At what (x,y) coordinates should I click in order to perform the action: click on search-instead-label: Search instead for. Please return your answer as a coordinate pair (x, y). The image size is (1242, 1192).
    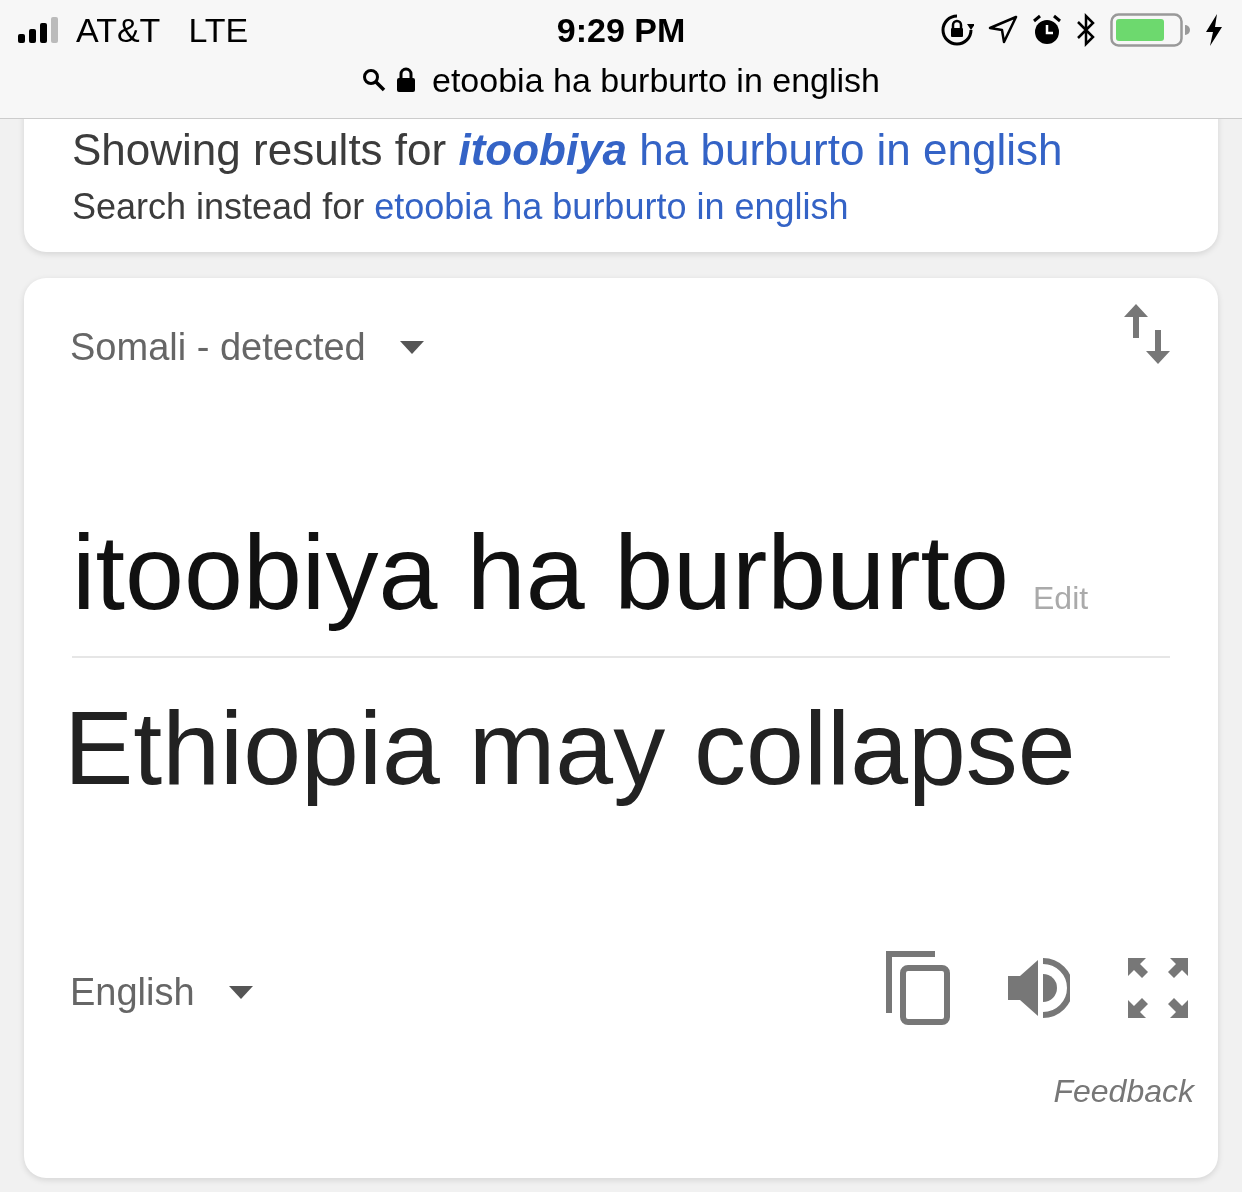
    Looking at the image, I should click on (218, 206).